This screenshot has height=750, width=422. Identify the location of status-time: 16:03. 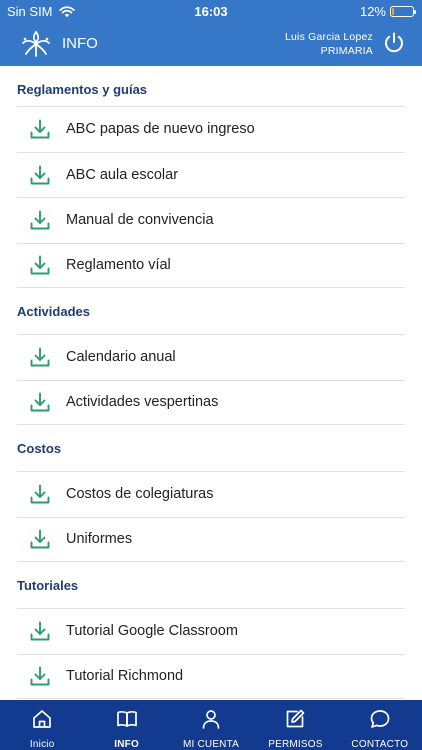
(211, 11).